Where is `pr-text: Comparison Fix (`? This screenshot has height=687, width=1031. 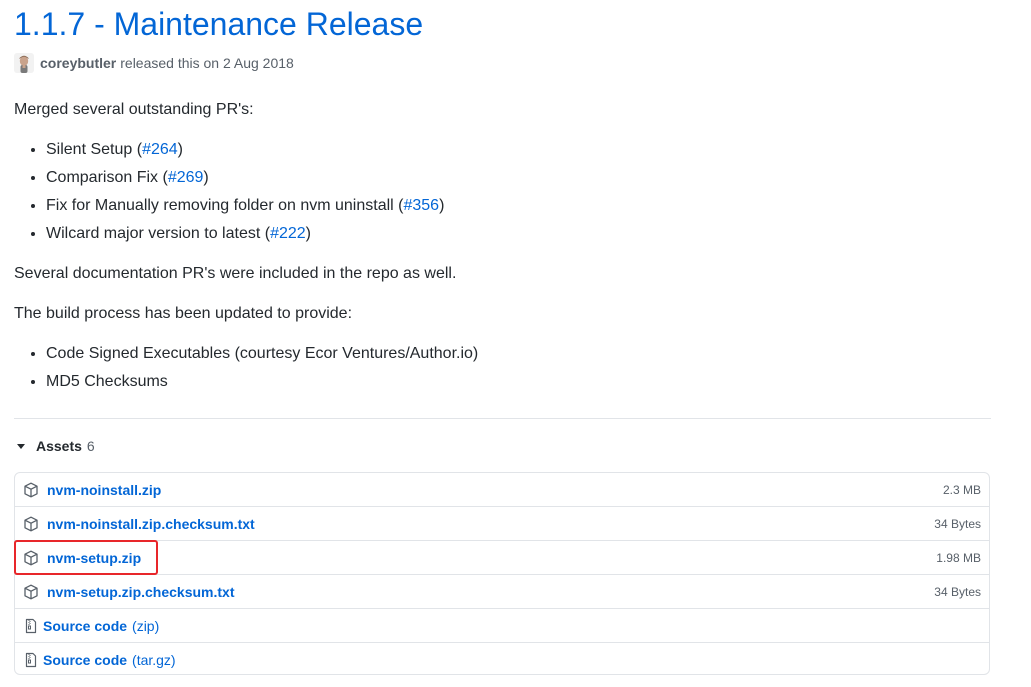 pr-text: Comparison Fix ( is located at coordinates (107, 177).